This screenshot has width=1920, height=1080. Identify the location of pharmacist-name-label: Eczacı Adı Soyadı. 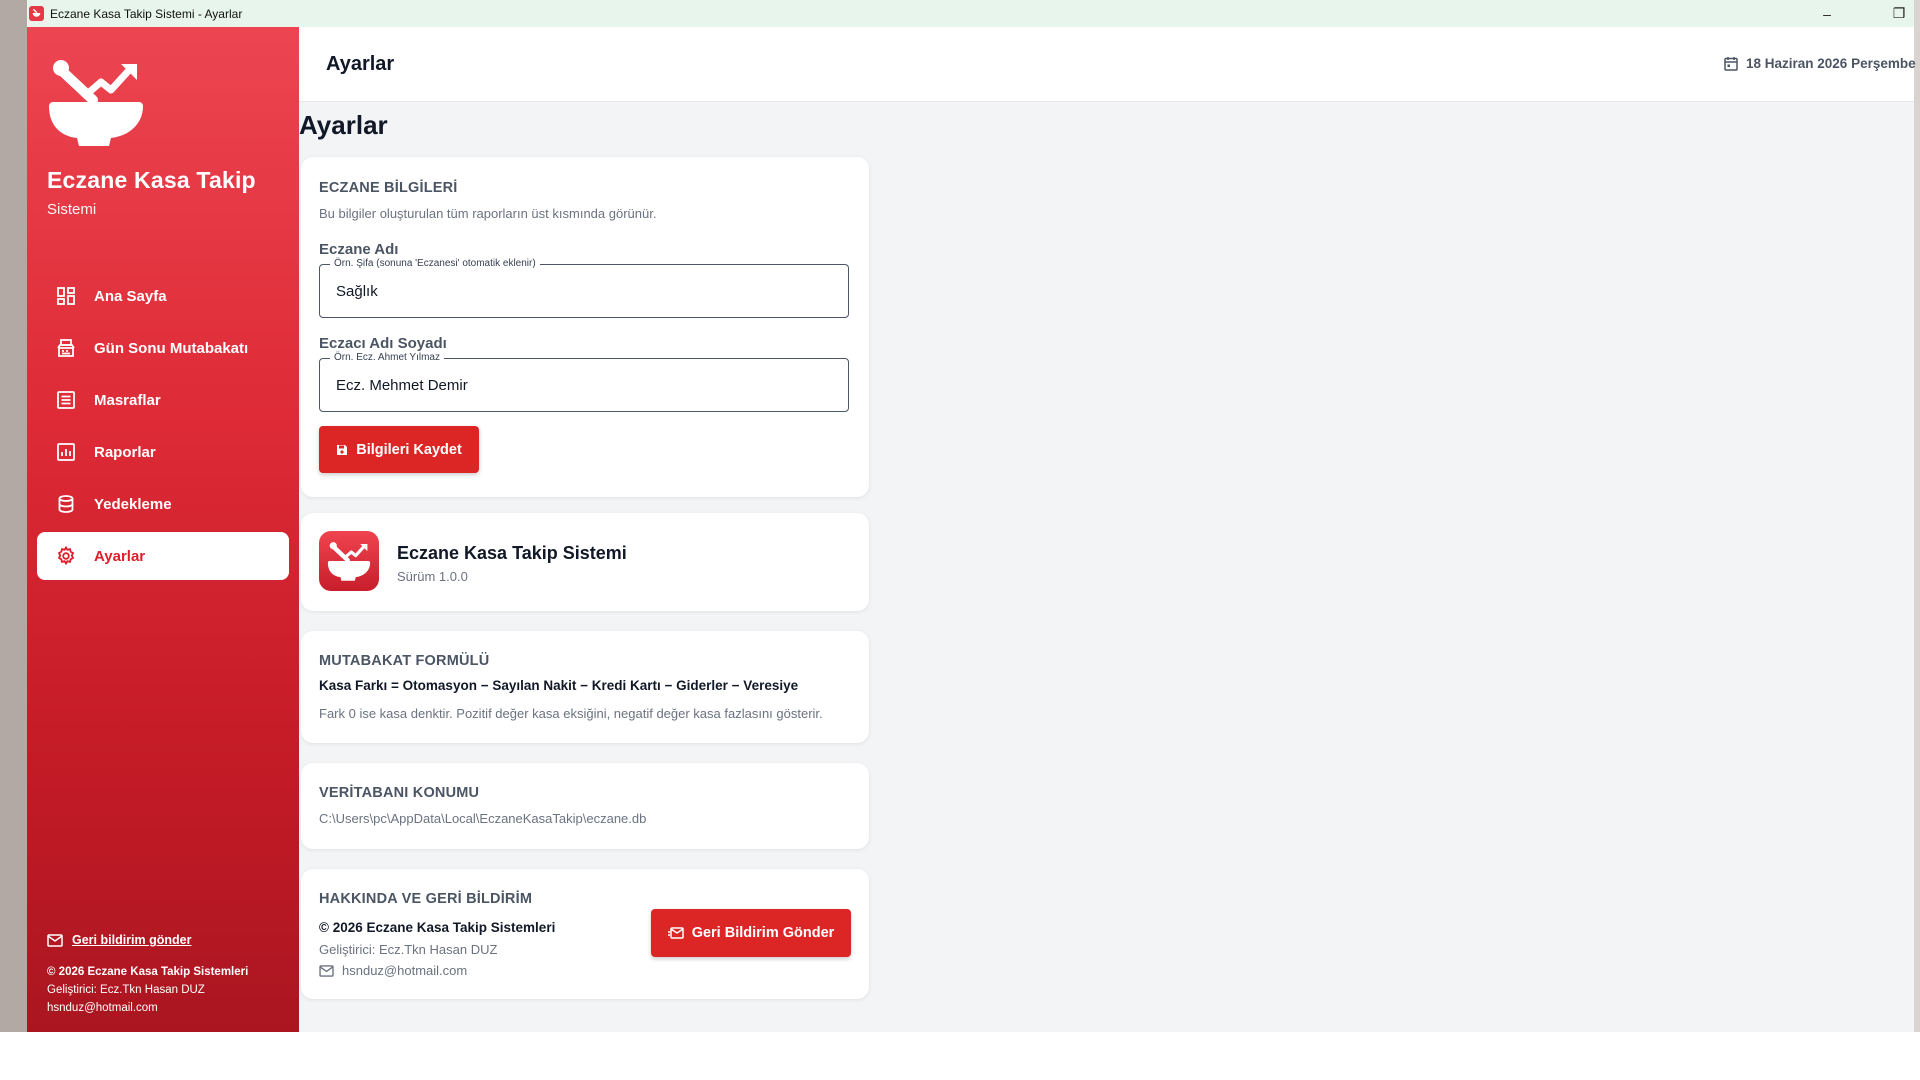
(383, 343).